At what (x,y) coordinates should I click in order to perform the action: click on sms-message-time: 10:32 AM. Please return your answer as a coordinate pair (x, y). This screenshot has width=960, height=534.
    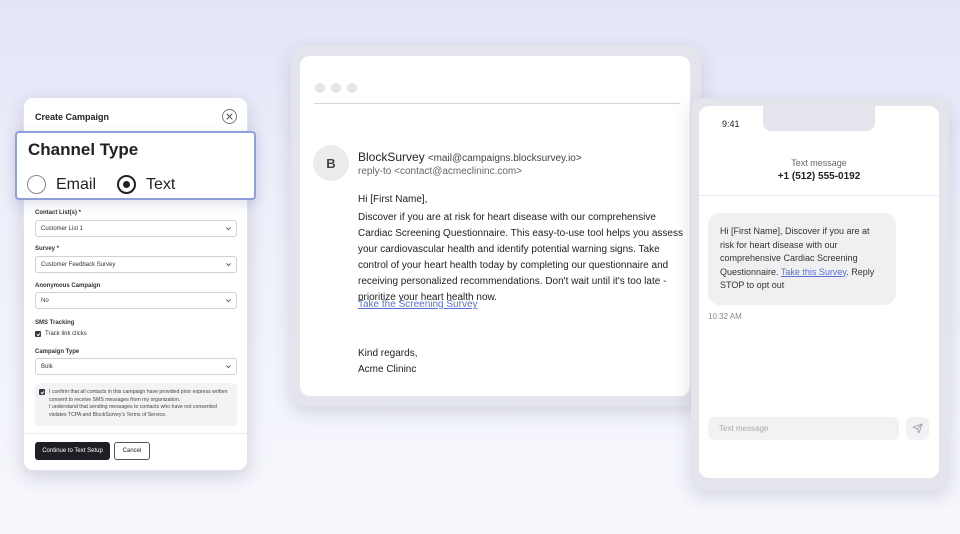
    Looking at the image, I should click on (725, 316).